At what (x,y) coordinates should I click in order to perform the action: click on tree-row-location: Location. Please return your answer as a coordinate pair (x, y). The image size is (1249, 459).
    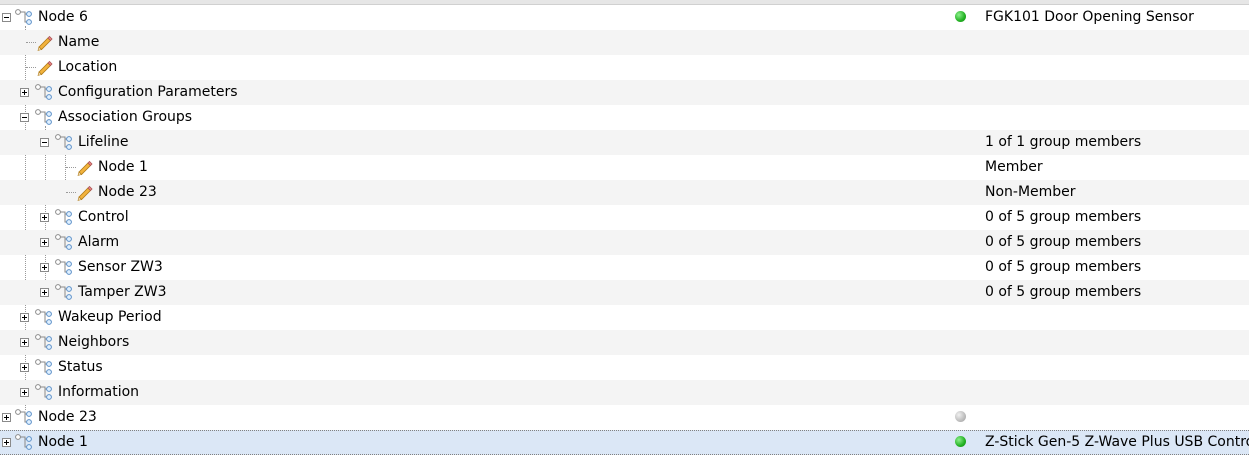
    Looking at the image, I should click on (624, 67).